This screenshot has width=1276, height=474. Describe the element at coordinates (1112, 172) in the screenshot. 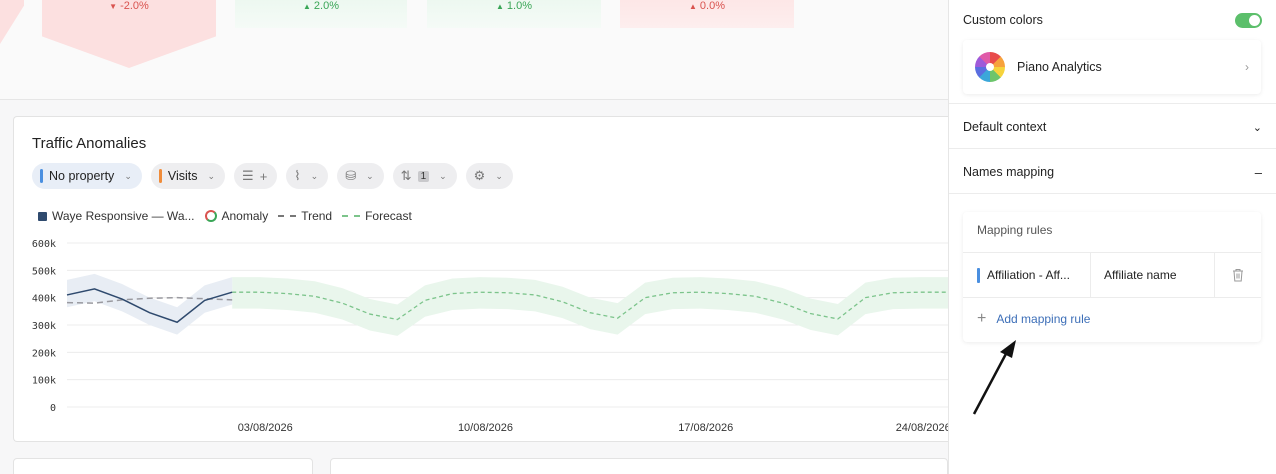

I see `names-mapping-row: Names mapping –` at that location.